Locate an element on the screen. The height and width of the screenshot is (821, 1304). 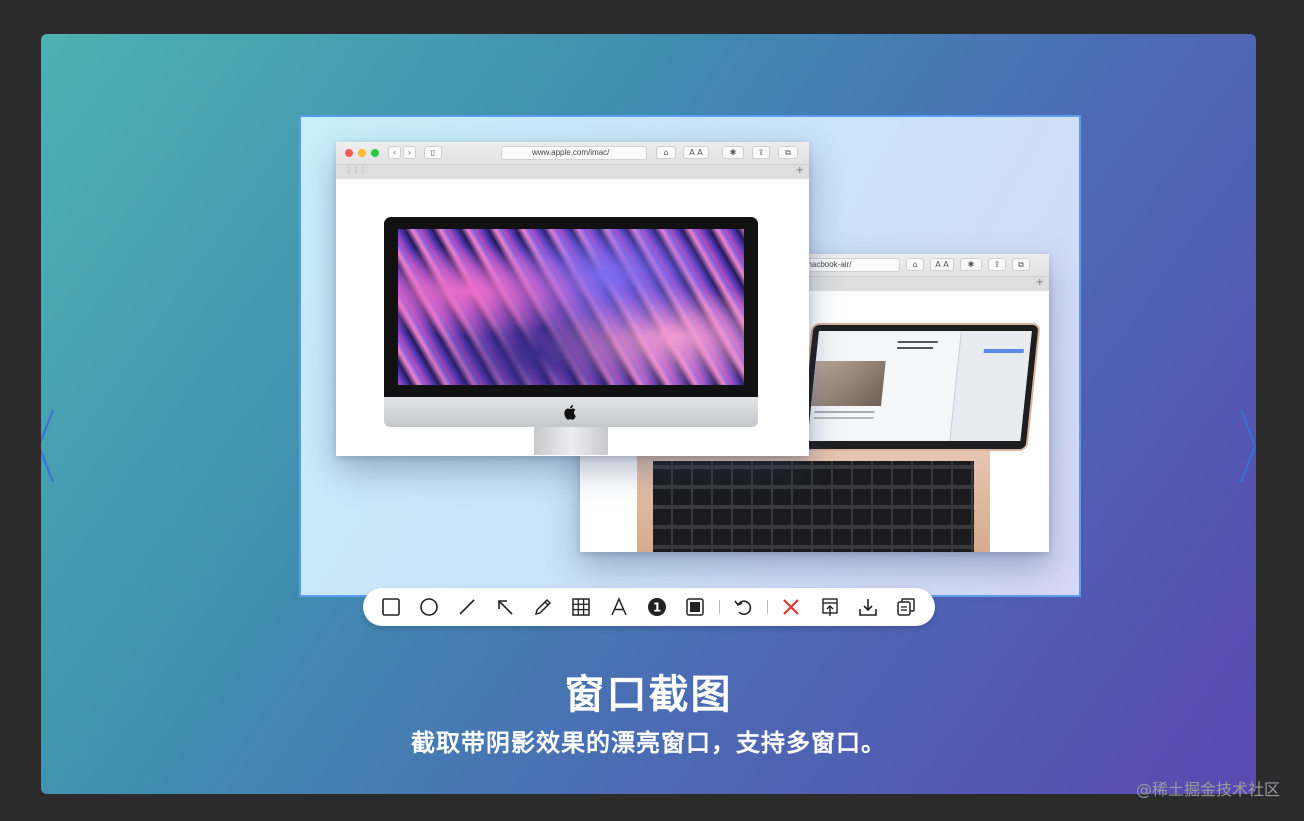
zoom-dot-icon is located at coordinates (375, 153).